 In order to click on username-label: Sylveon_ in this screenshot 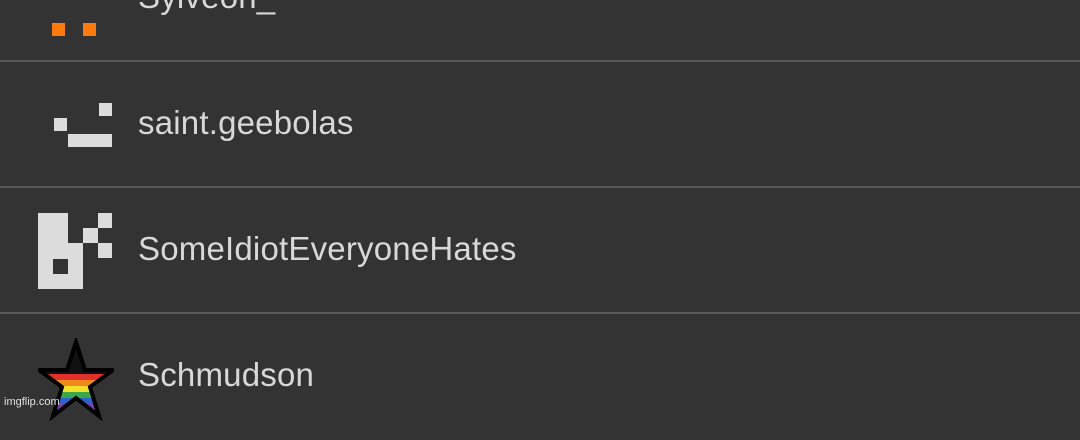, I will do `click(206, 9)`.